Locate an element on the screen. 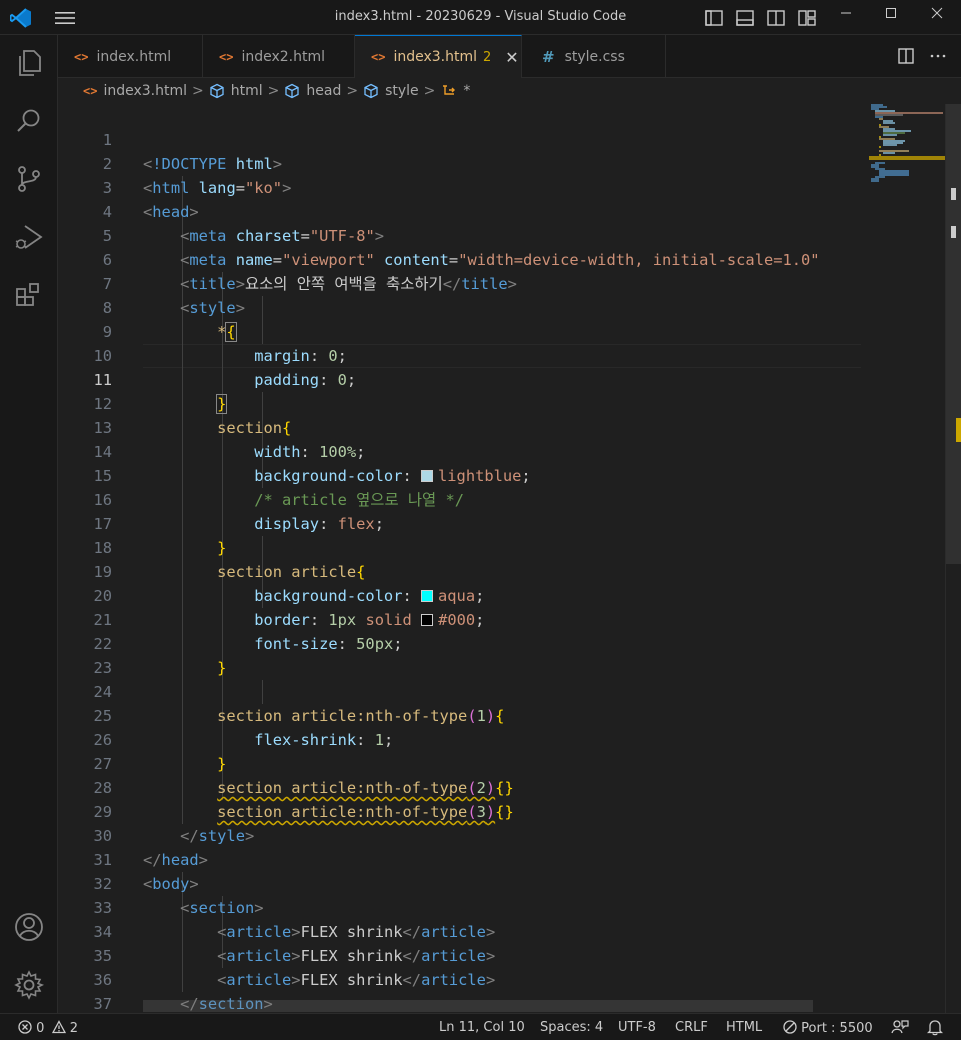 The height and width of the screenshot is (1040, 961). code-line: 12 section{ is located at coordinates (192, 416).